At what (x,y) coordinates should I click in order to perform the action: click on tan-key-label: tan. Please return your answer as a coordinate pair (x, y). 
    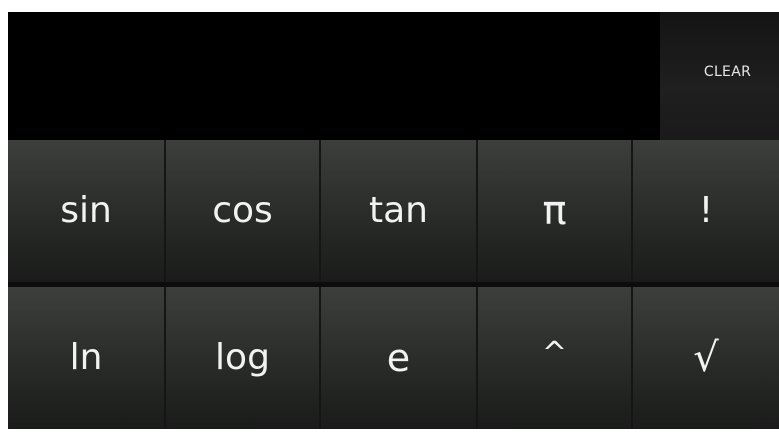
    Looking at the image, I should click on (398, 210).